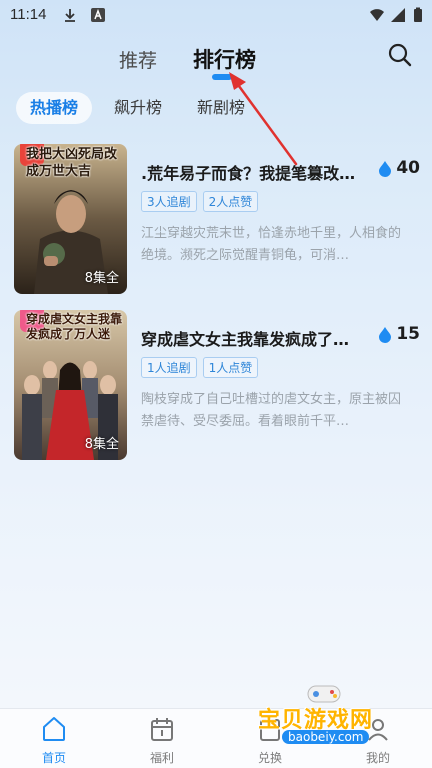  I want to click on subtab-hot: 热播榜, so click(54, 108).